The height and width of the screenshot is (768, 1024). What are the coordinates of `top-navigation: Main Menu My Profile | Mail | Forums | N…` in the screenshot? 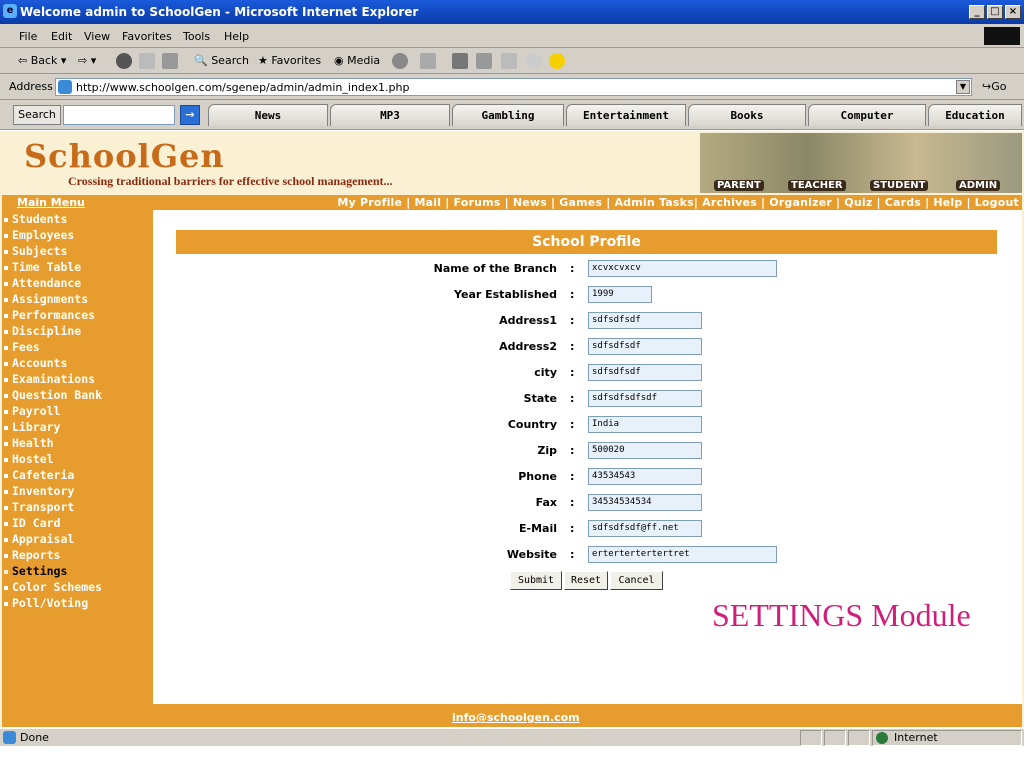 It's located at (512, 202).